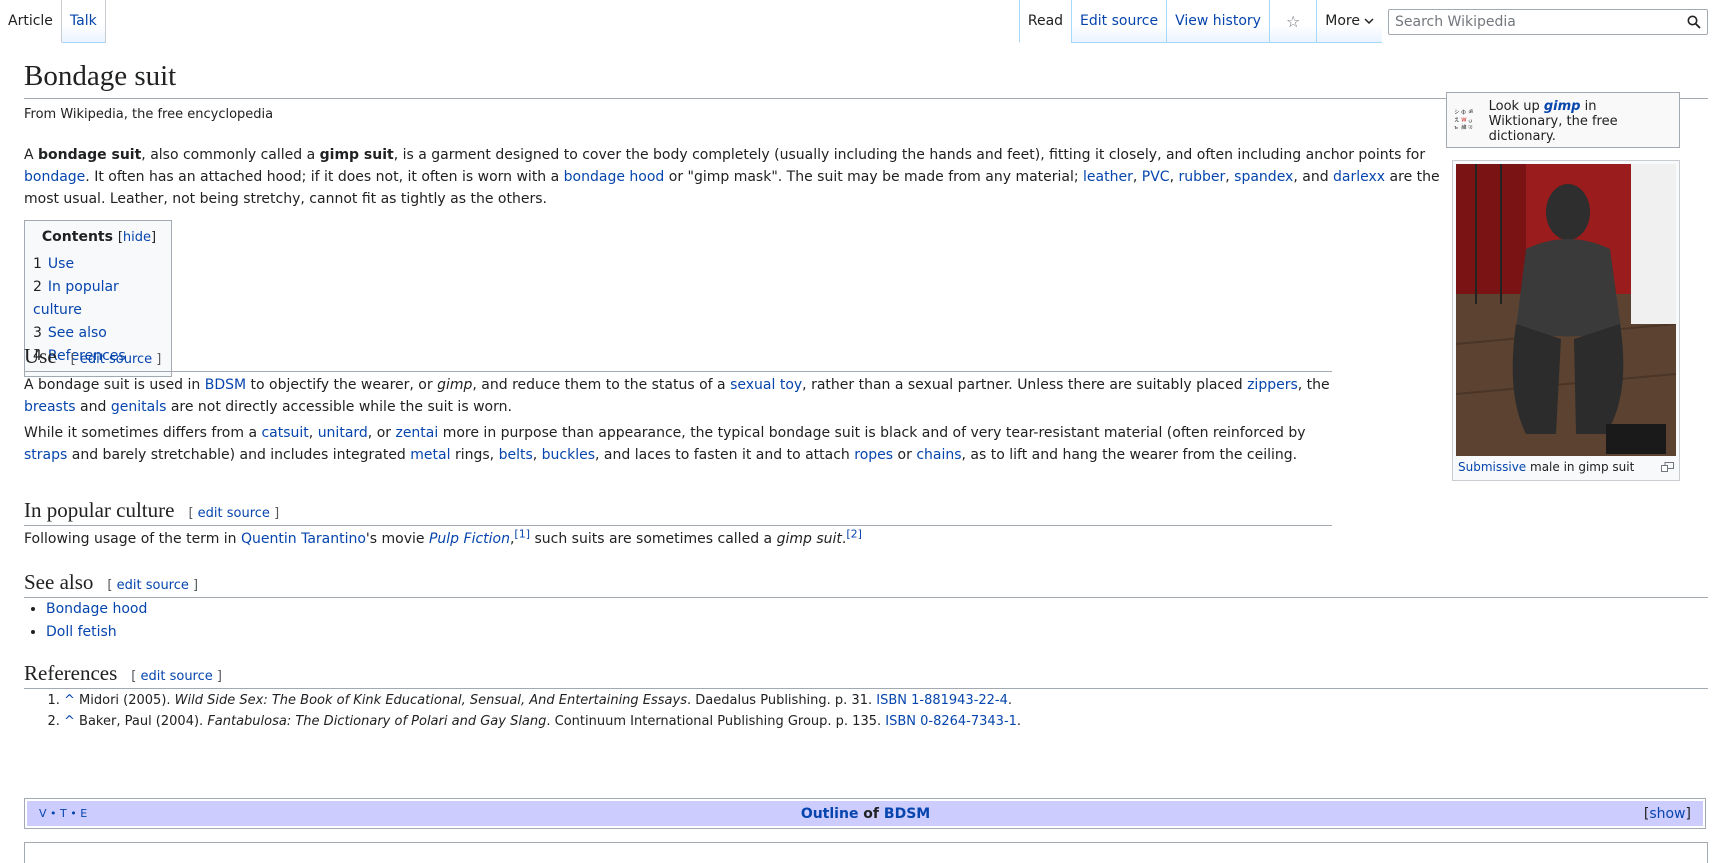 This screenshot has height=863, width=1716. I want to click on link-zentai: zentai, so click(416, 433).